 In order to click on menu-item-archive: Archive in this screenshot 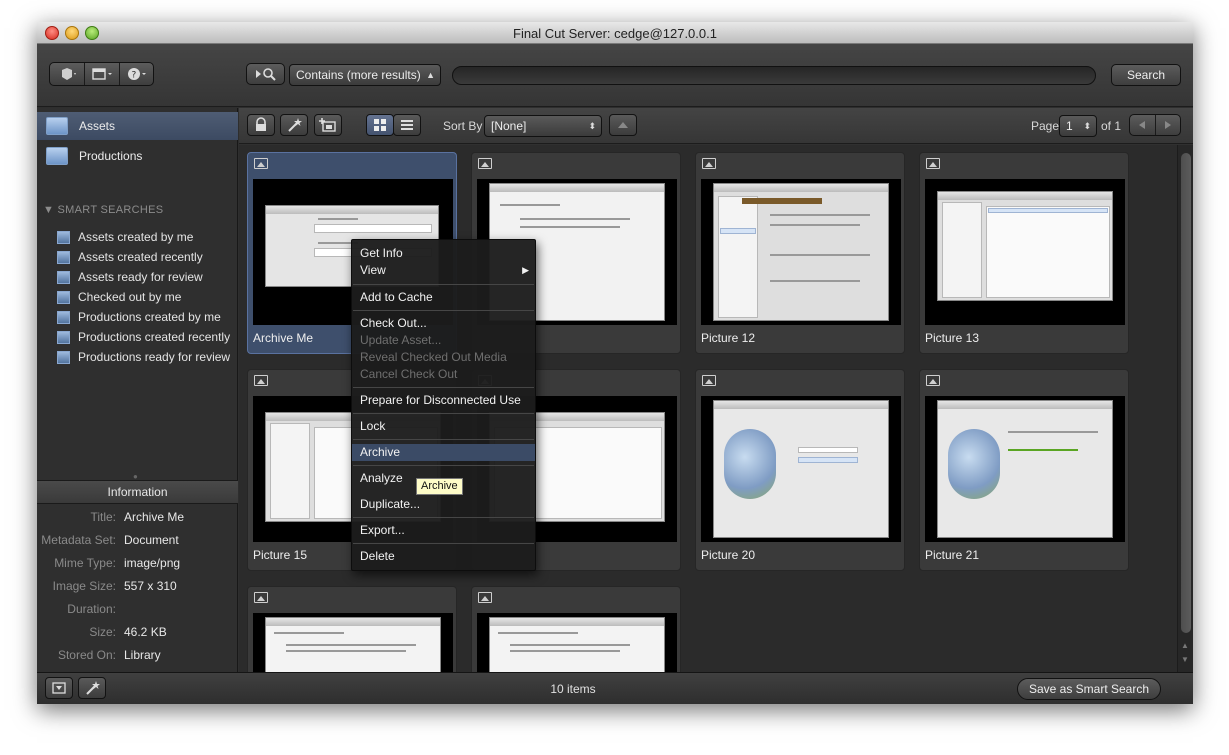, I will do `click(443, 452)`.